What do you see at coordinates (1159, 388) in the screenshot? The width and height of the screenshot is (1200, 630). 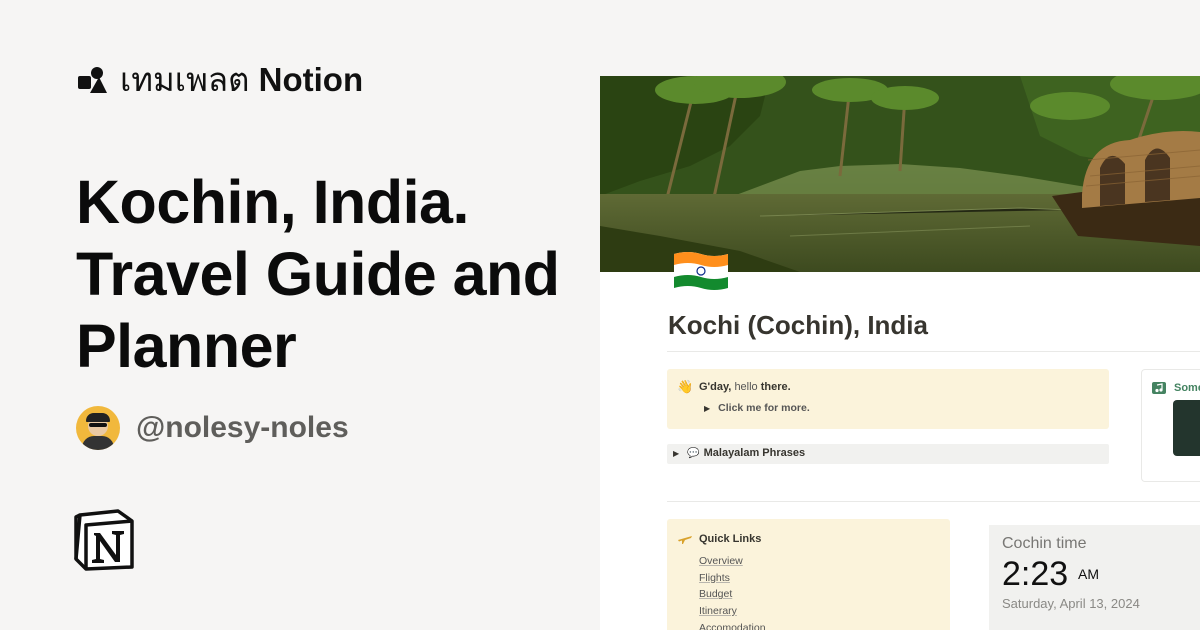 I see `music-icon` at bounding box center [1159, 388].